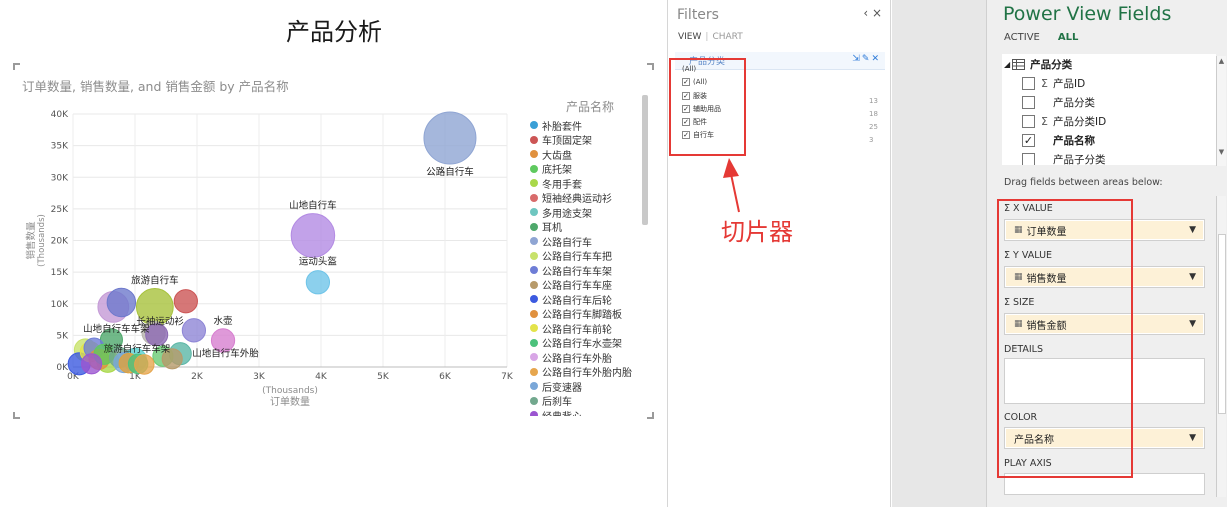  What do you see at coordinates (1221, 111) in the screenshot?
I see `field-list-scrollbar: ▲ ▼` at bounding box center [1221, 111].